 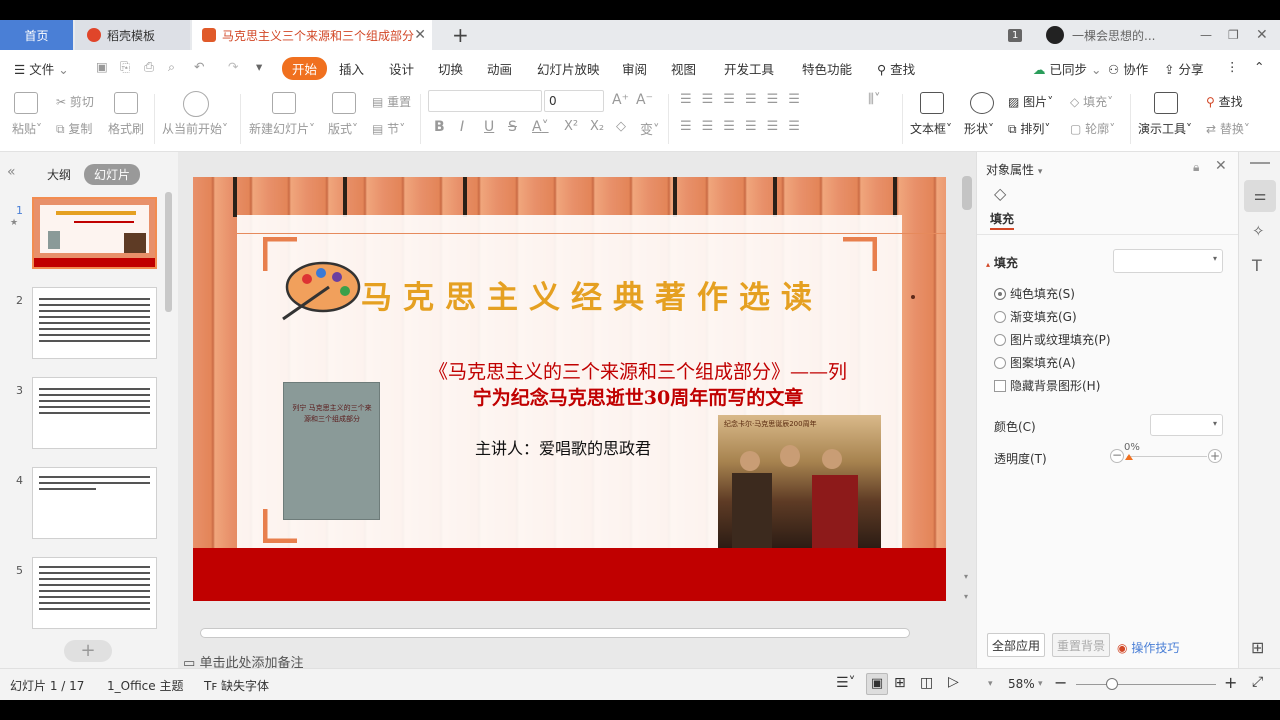 What do you see at coordinates (1260, 196) in the screenshot?
I see `properties-icon: ⚌` at bounding box center [1260, 196].